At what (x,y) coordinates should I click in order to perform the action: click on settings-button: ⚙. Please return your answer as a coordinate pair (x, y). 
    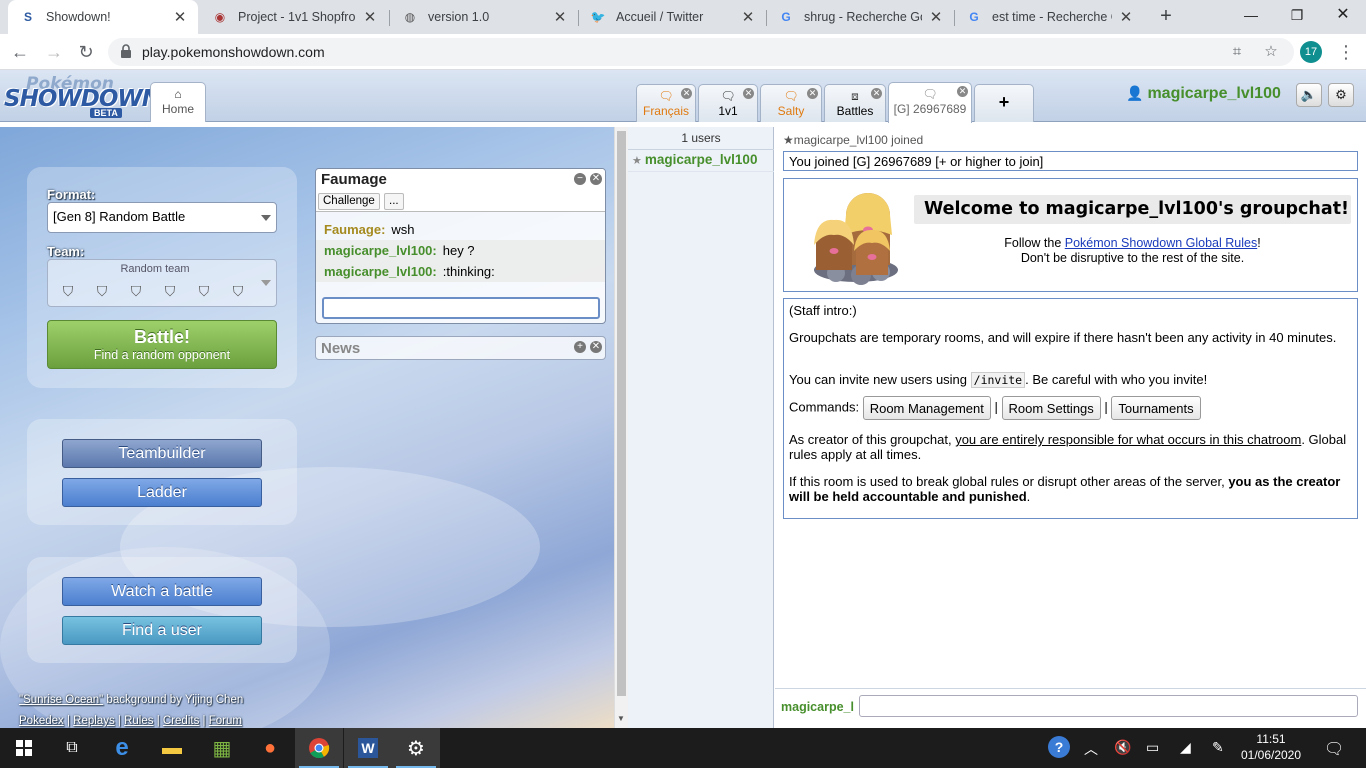
    Looking at the image, I should click on (1341, 95).